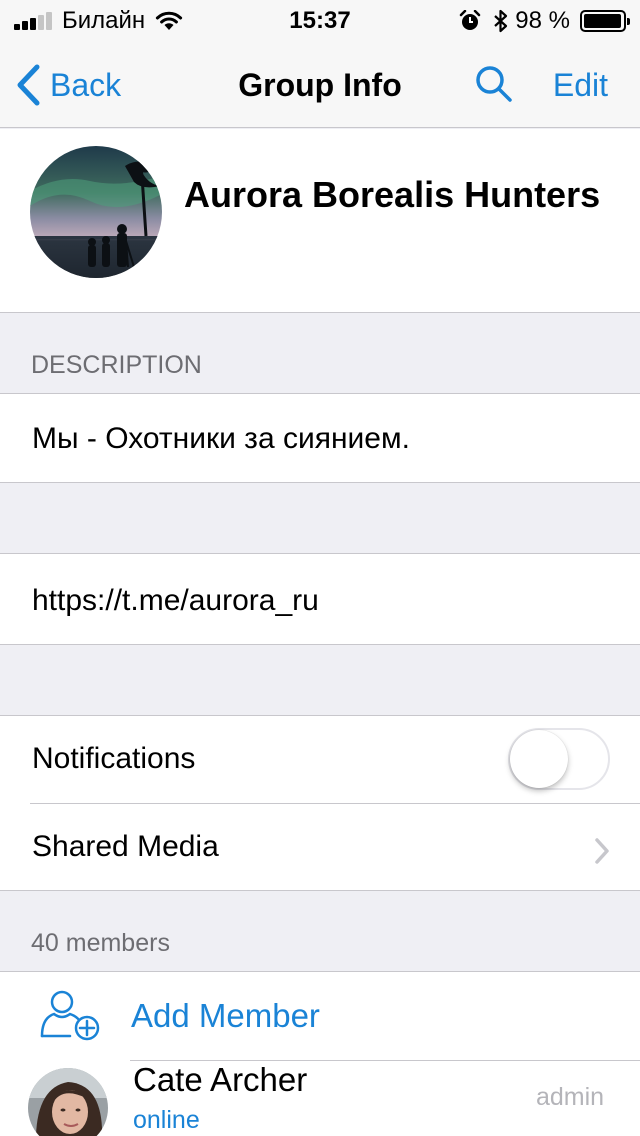 Image resolution: width=640 pixels, height=1136 pixels. What do you see at coordinates (116, 365) in the screenshot?
I see `description-header: DESCRIPTION` at bounding box center [116, 365].